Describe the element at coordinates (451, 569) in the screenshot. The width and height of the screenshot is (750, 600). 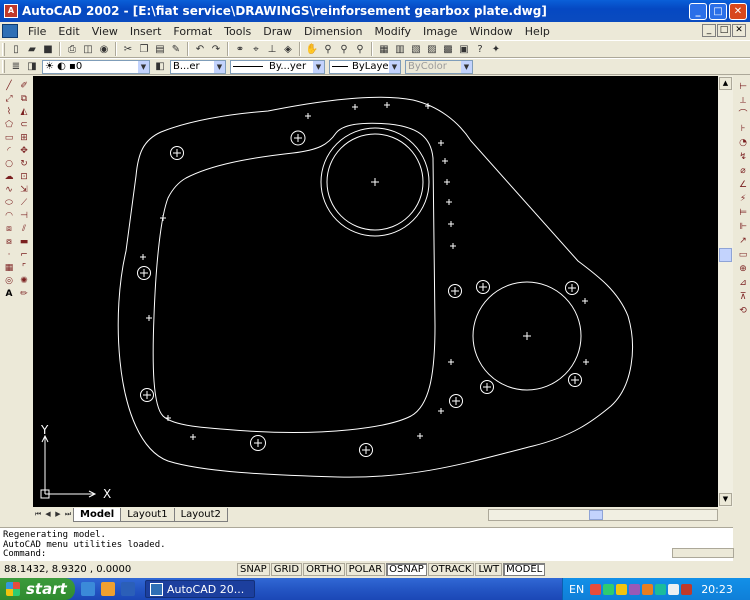
I see `otrack-toggle: OTRACK` at that location.